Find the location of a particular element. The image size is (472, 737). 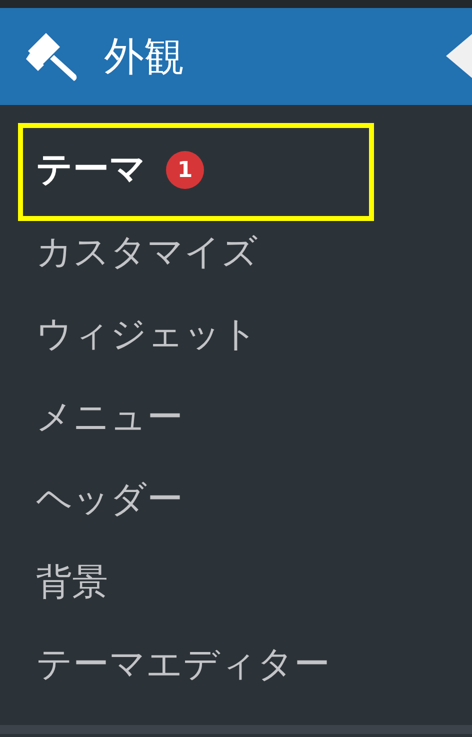

submenu-item: メニュー is located at coordinates (109, 418).